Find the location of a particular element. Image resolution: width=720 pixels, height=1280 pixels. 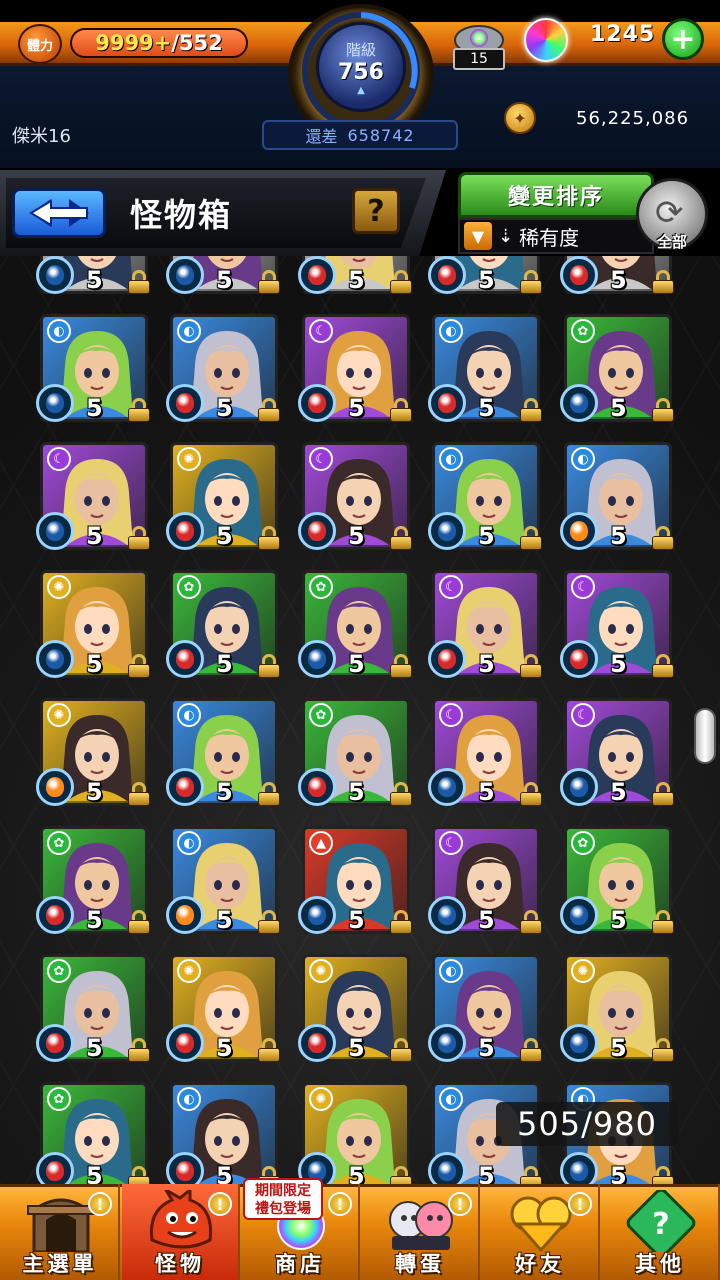

orb-total: 1245 is located at coordinates (623, 34).